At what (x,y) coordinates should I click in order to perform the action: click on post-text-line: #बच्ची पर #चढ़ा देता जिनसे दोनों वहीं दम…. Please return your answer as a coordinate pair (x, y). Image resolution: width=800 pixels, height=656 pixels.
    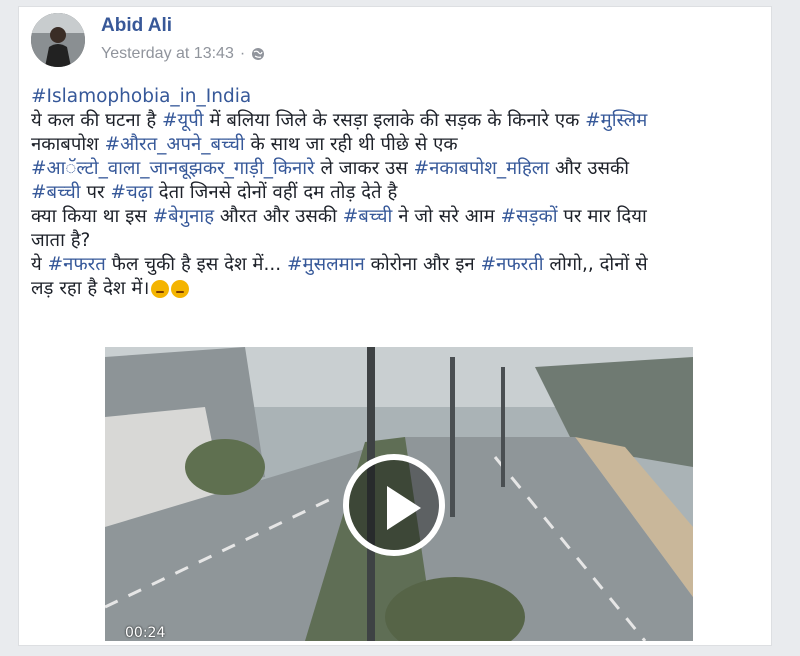
    Looking at the image, I should click on (396, 193).